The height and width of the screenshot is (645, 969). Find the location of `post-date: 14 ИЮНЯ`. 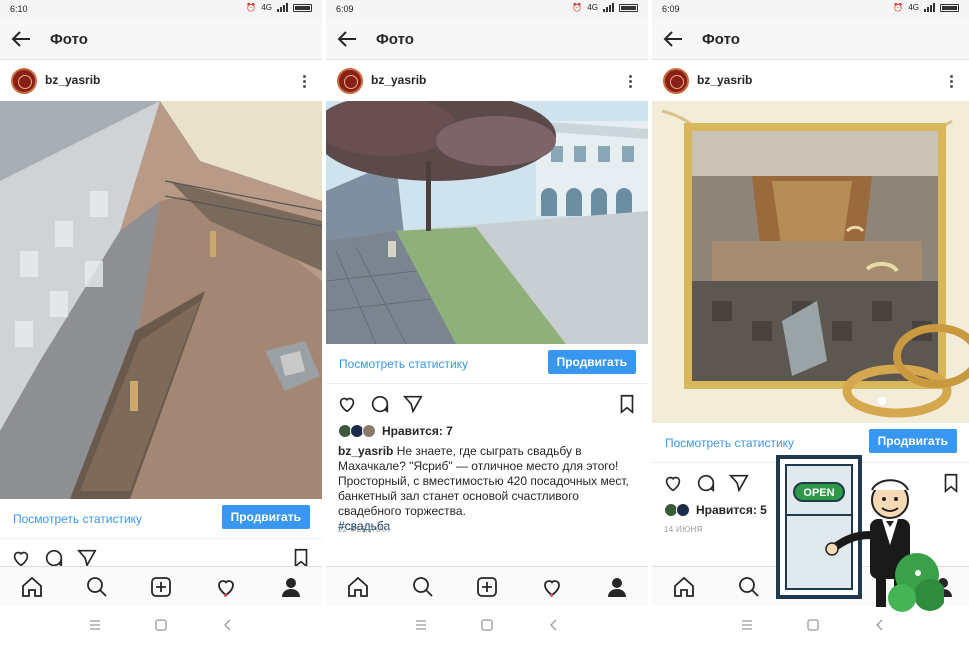

post-date: 14 ИЮНЯ is located at coordinates (683, 529).